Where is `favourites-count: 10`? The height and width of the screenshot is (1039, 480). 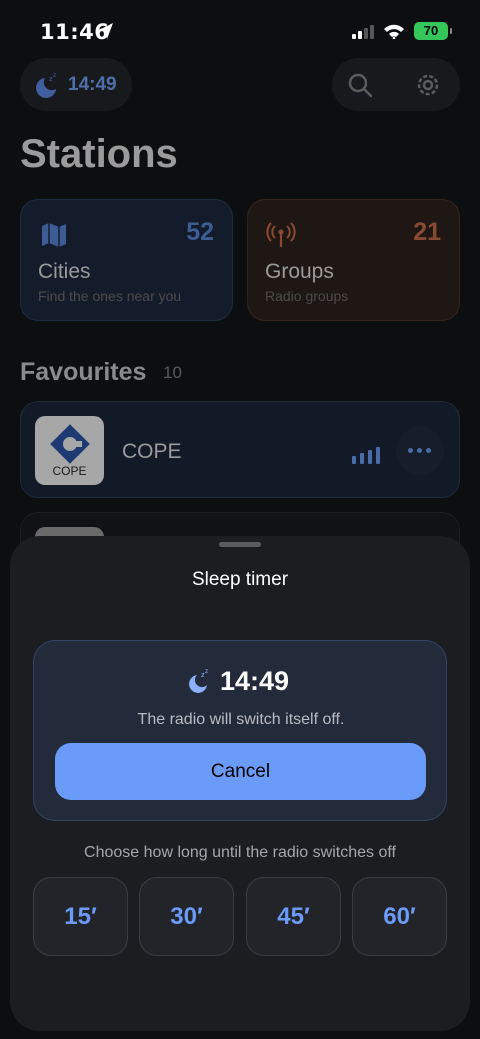
favourites-count: 10 is located at coordinates (172, 372).